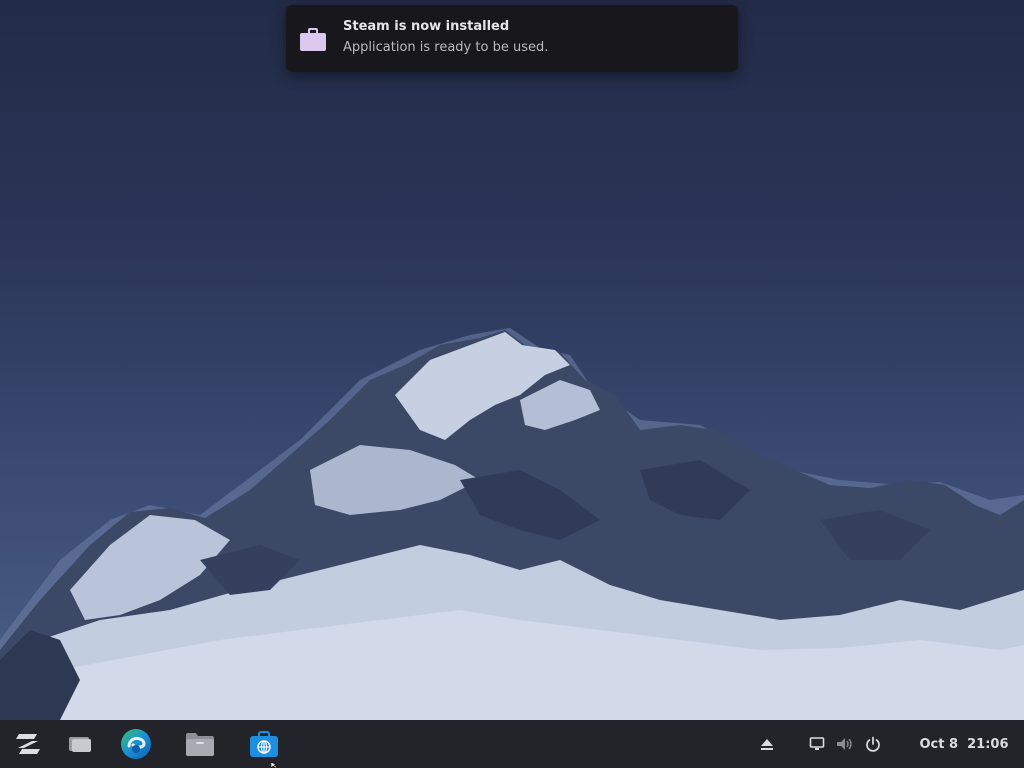 The image size is (1024, 768). I want to click on volume-icon, so click(844, 744).